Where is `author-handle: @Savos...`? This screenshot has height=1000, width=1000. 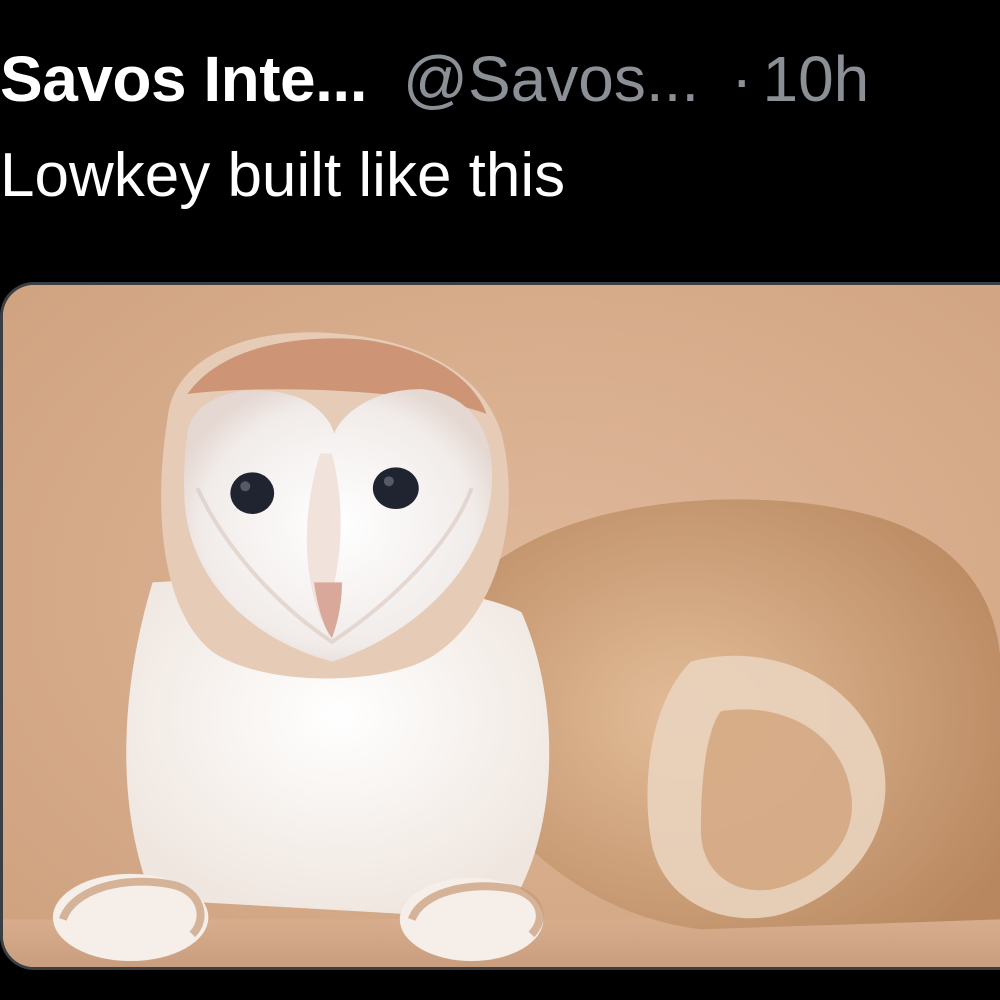
author-handle: @Savos... is located at coordinates (551, 79).